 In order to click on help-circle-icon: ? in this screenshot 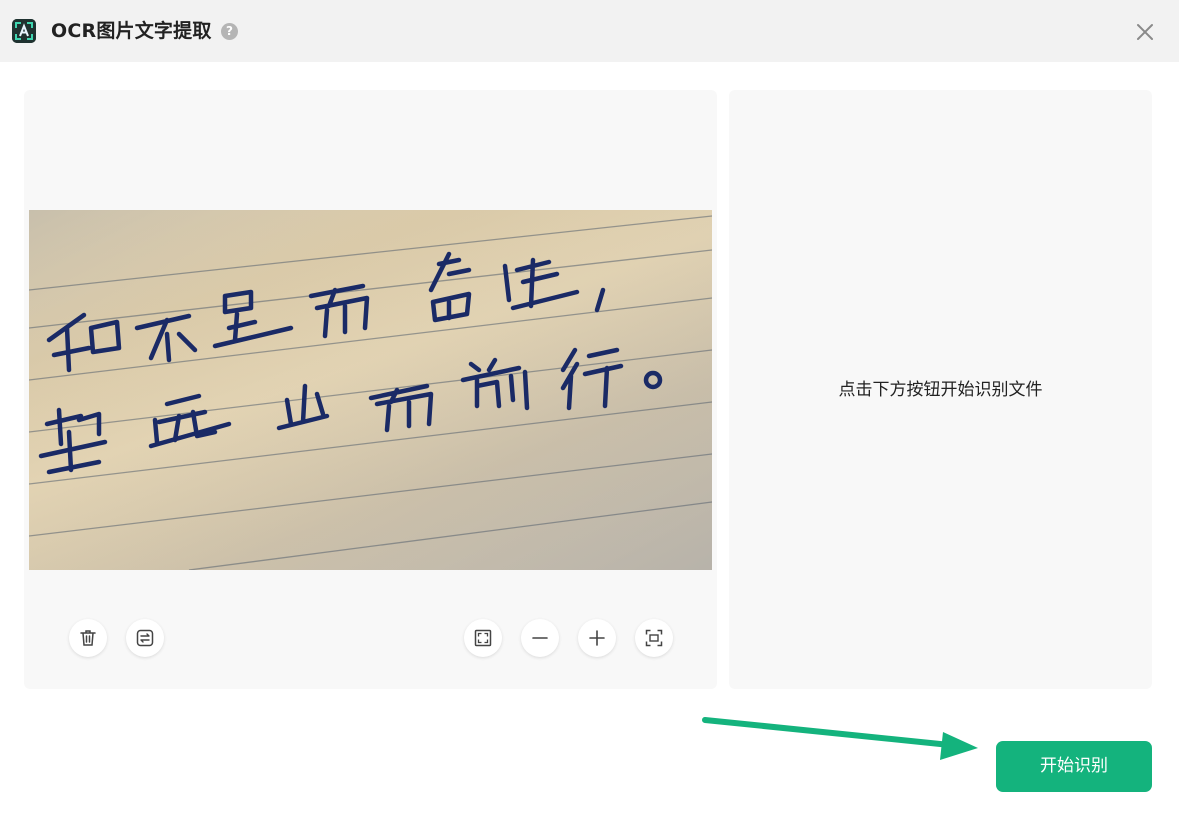, I will do `click(229, 31)`.